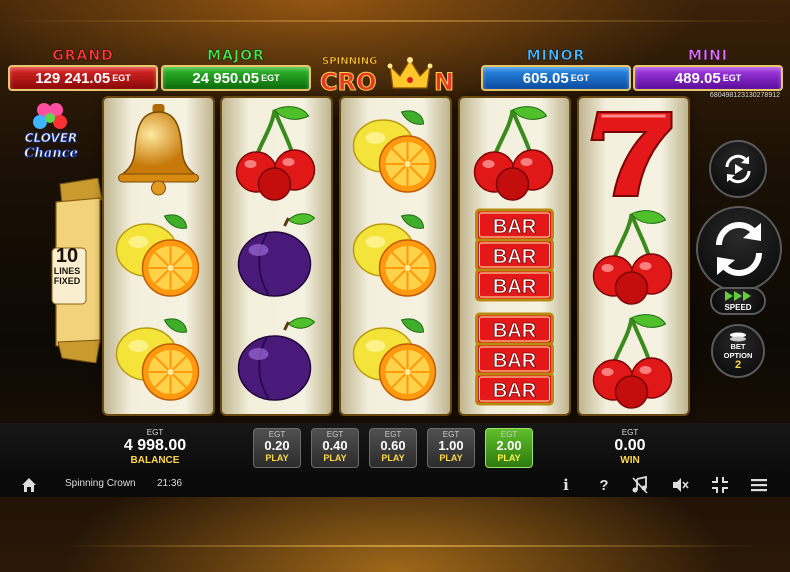 The width and height of the screenshot is (790, 572). I want to click on jackpot-minor: MINOR 605.05 EGT, so click(556, 69).